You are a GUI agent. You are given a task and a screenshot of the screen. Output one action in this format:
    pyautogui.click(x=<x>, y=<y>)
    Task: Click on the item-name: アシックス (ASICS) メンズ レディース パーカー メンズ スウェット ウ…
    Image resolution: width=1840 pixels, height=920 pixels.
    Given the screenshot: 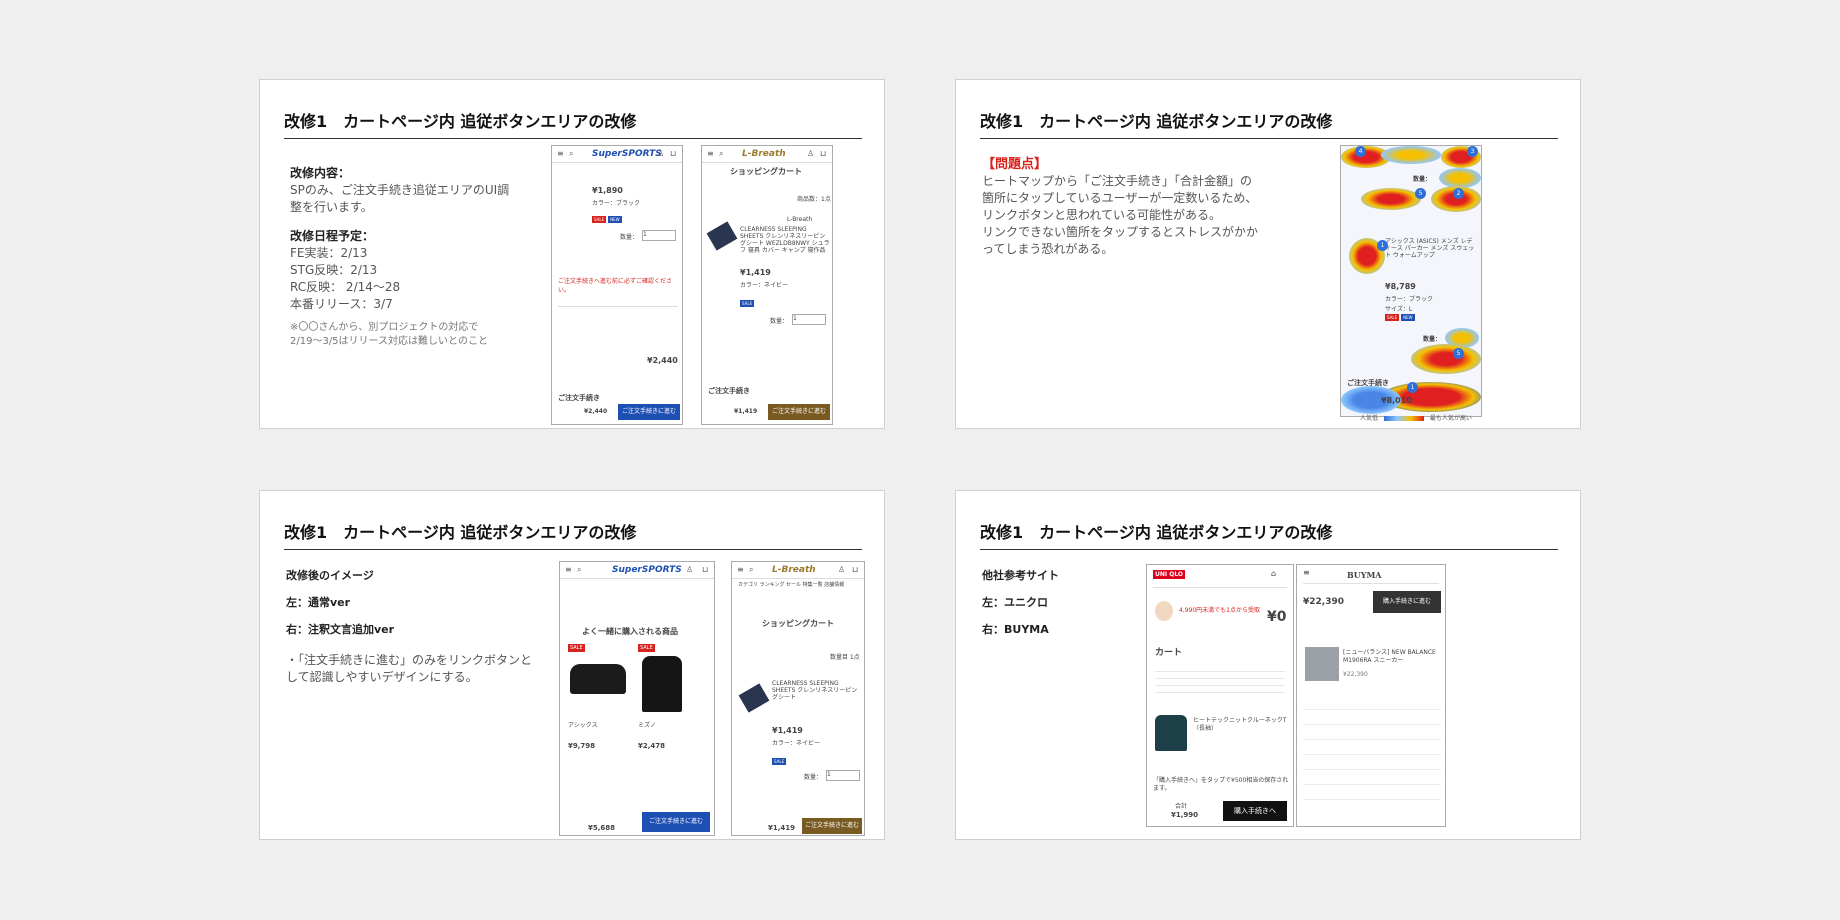 What is the action you would take?
    pyautogui.click(x=1430, y=248)
    